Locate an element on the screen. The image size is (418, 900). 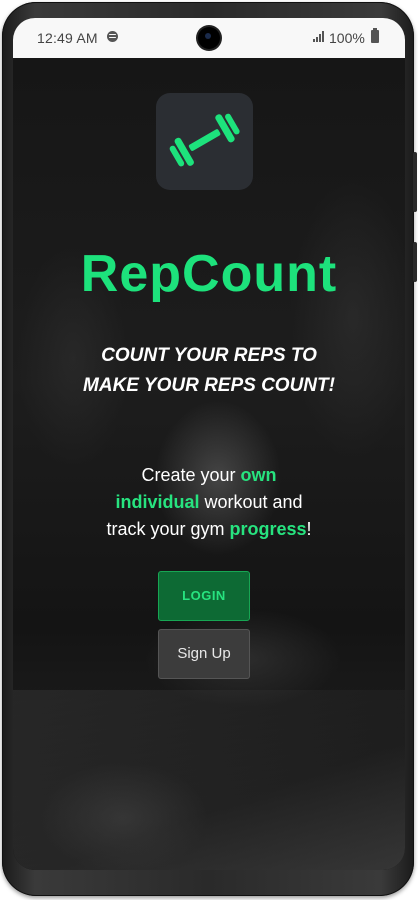
description-highlight: progress is located at coordinates (268, 529).